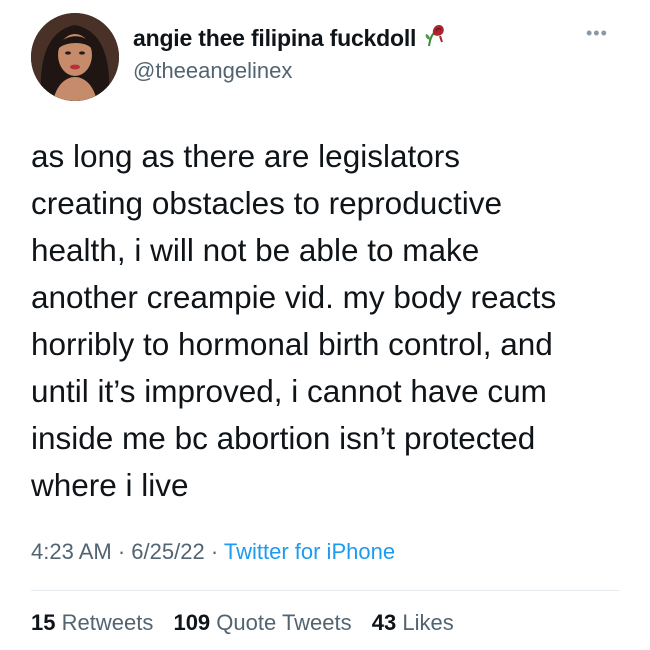 The width and height of the screenshot is (650, 650). I want to click on engagement-stats: 15 Retweets 109 Quote Tweets 43 Likes, so click(242, 623).